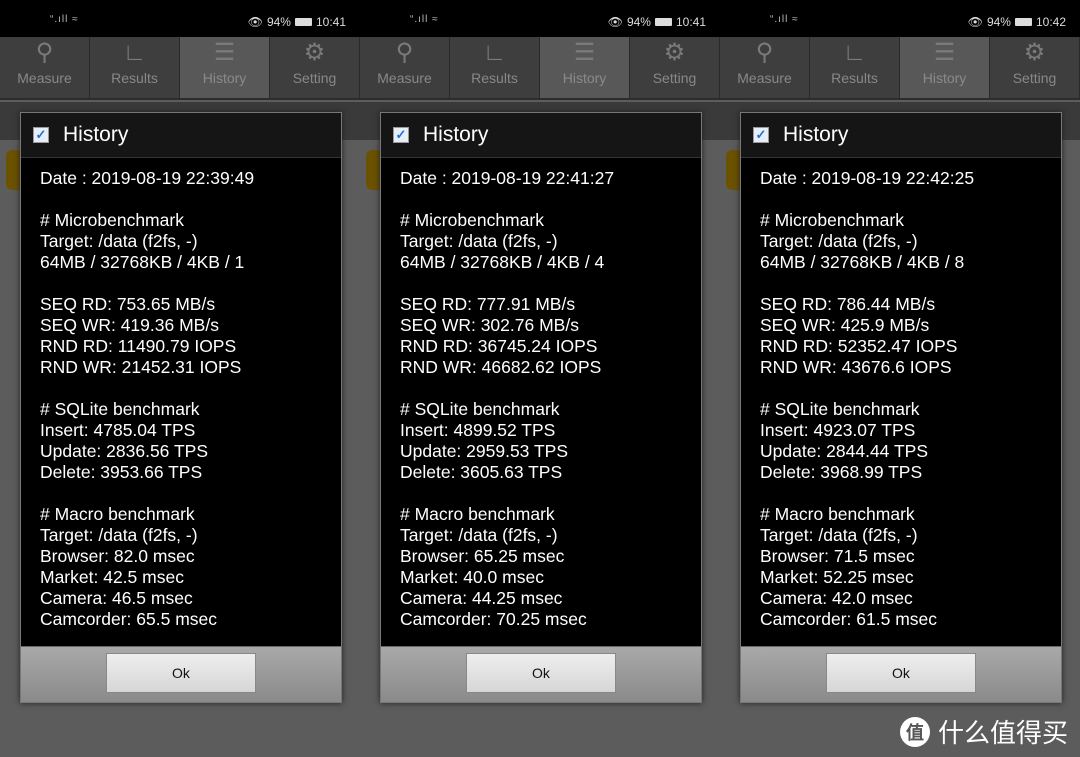  I want to click on watermark-text: 什么值得买, so click(1002, 733).